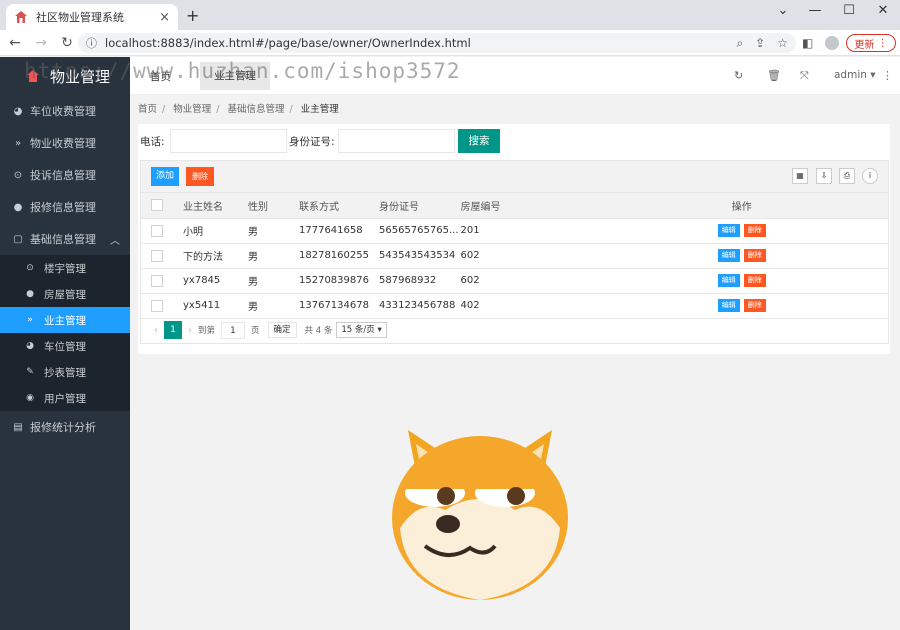 Image resolution: width=900 pixels, height=630 pixels. I want to click on idcard-input, so click(396, 141).